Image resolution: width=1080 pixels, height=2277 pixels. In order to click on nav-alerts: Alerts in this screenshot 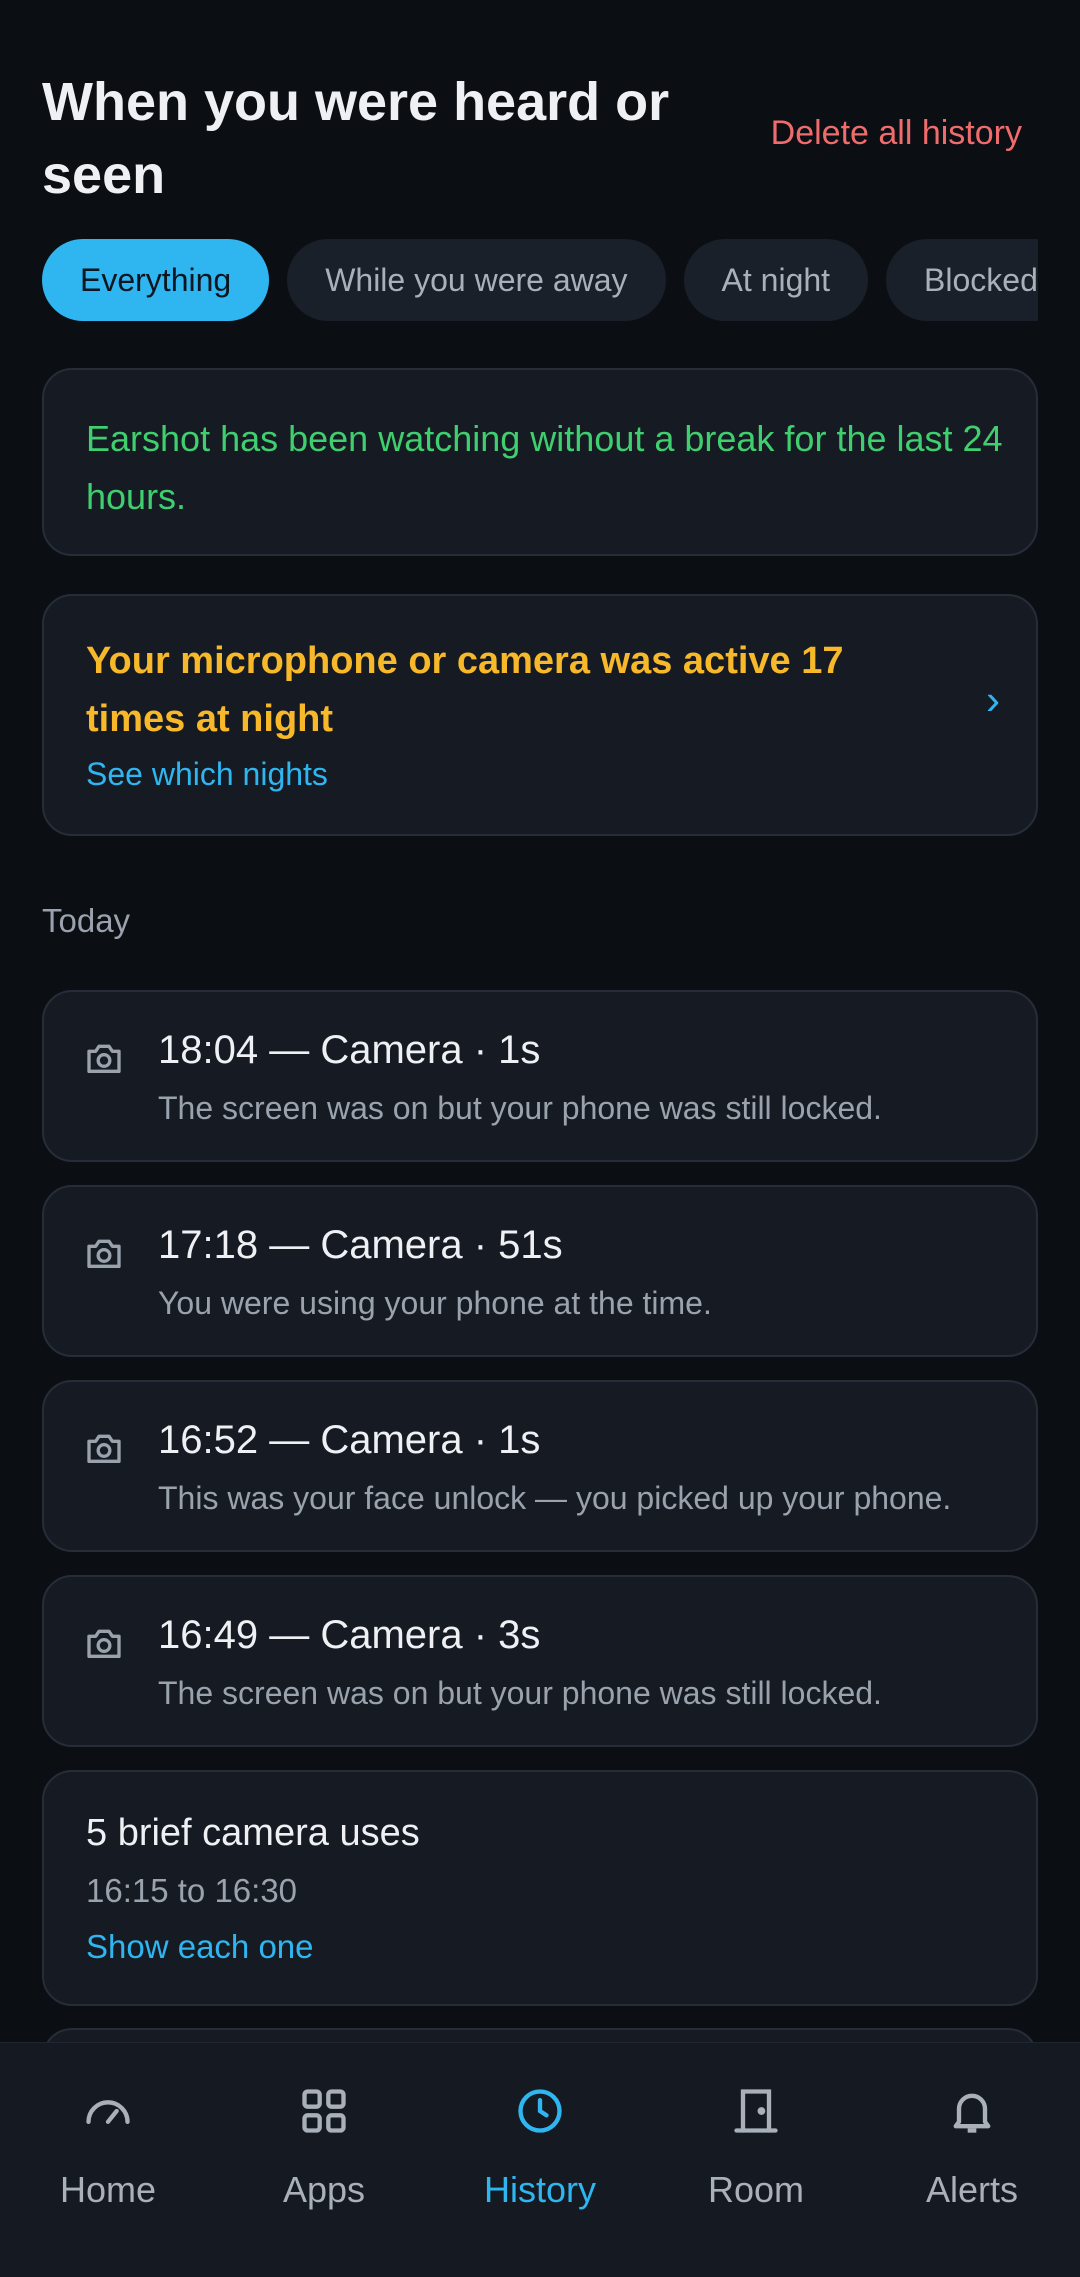, I will do `click(972, 2160)`.